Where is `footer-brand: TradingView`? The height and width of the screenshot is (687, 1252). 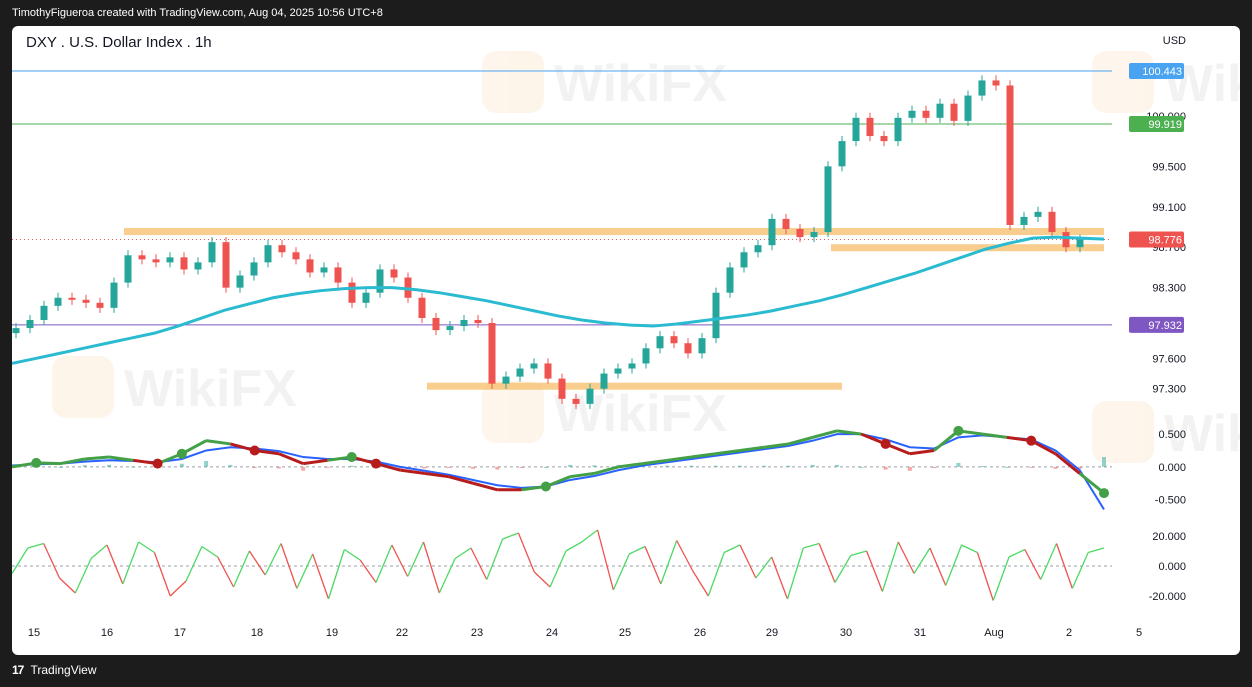 footer-brand: TradingView is located at coordinates (63, 670).